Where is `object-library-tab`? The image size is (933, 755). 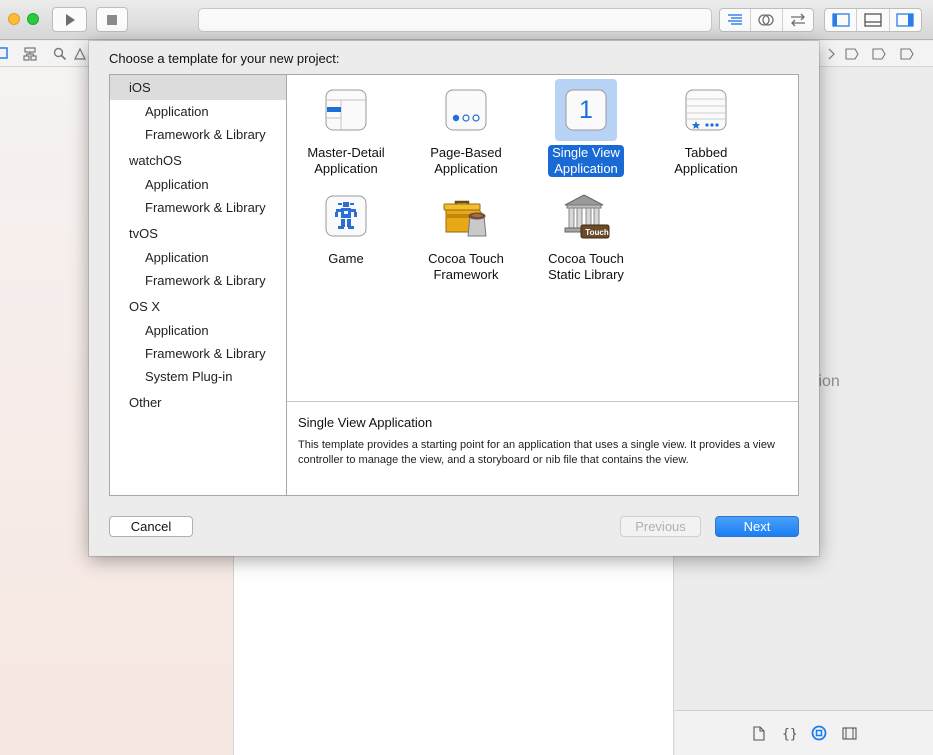 object-library-tab is located at coordinates (819, 733).